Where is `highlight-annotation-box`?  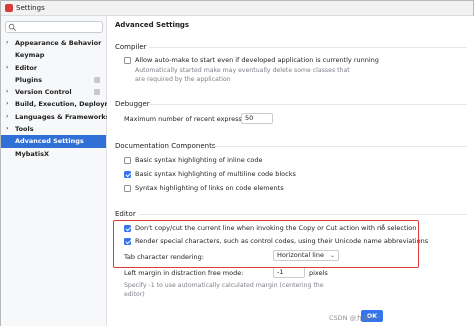 highlight-annotation-box is located at coordinates (266, 244).